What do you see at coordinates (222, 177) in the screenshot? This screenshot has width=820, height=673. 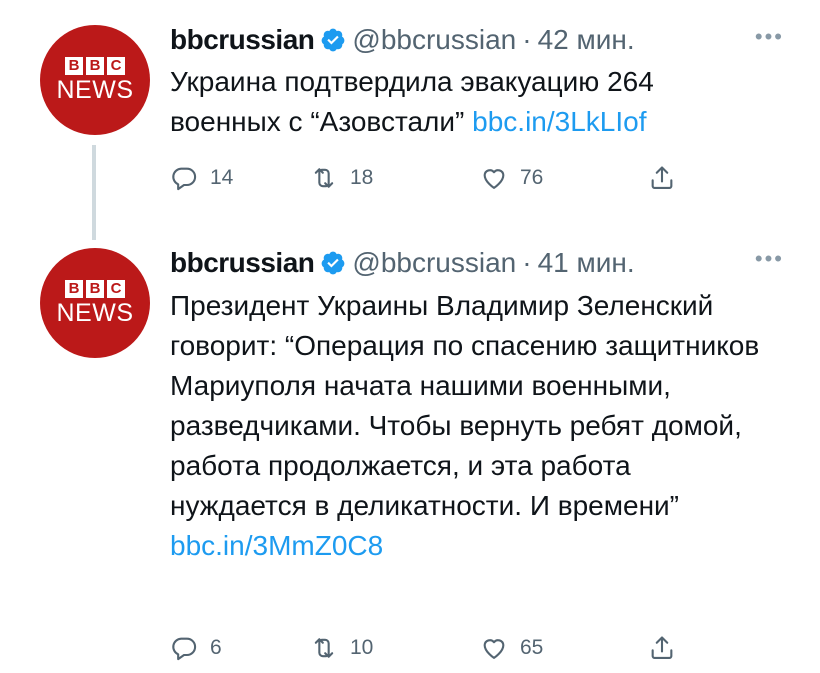 I see `reply-count: 14` at bounding box center [222, 177].